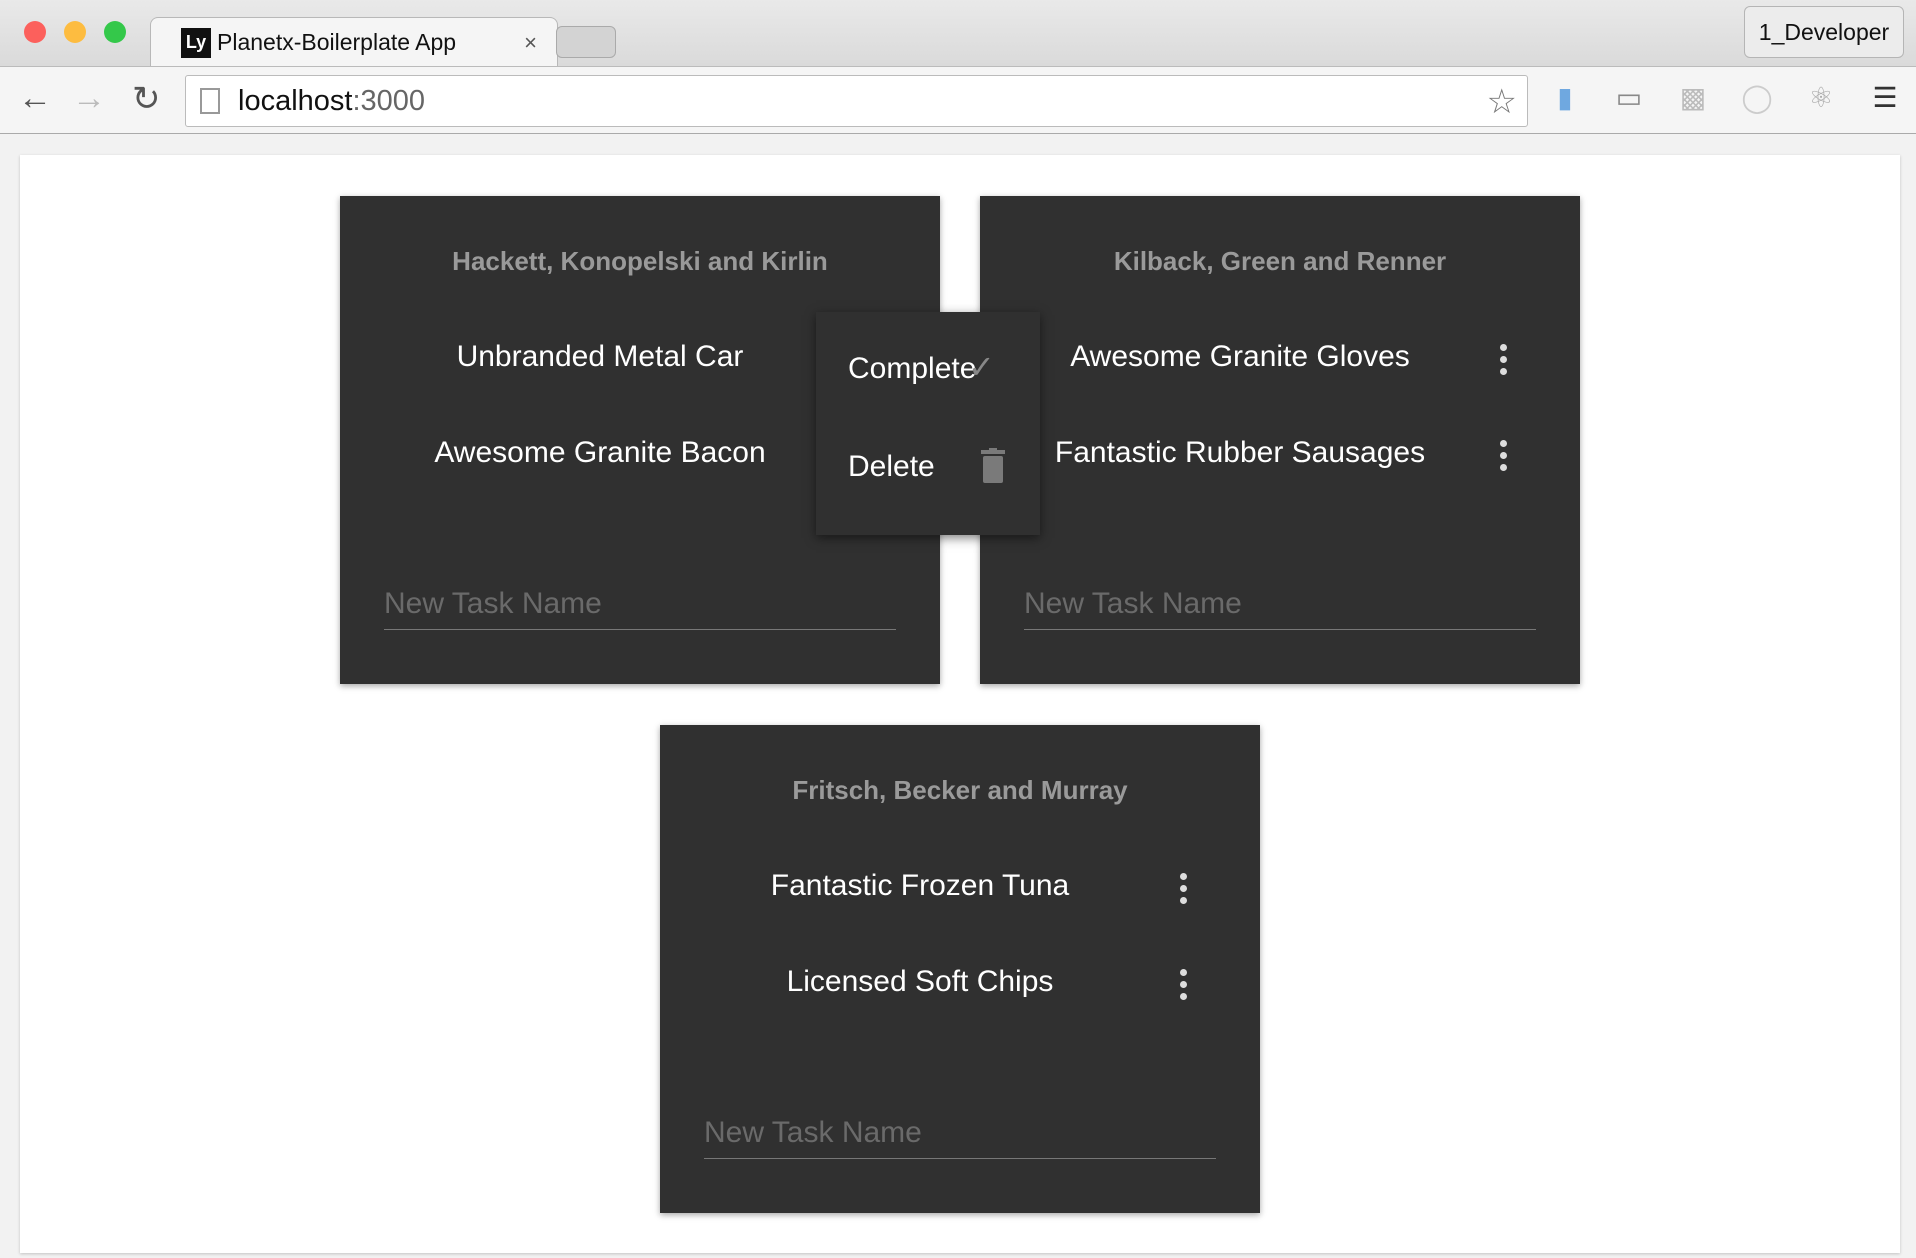 This screenshot has width=1916, height=1258. I want to click on list-title: Hackett, Konopelski and Kirlin, so click(640, 261).